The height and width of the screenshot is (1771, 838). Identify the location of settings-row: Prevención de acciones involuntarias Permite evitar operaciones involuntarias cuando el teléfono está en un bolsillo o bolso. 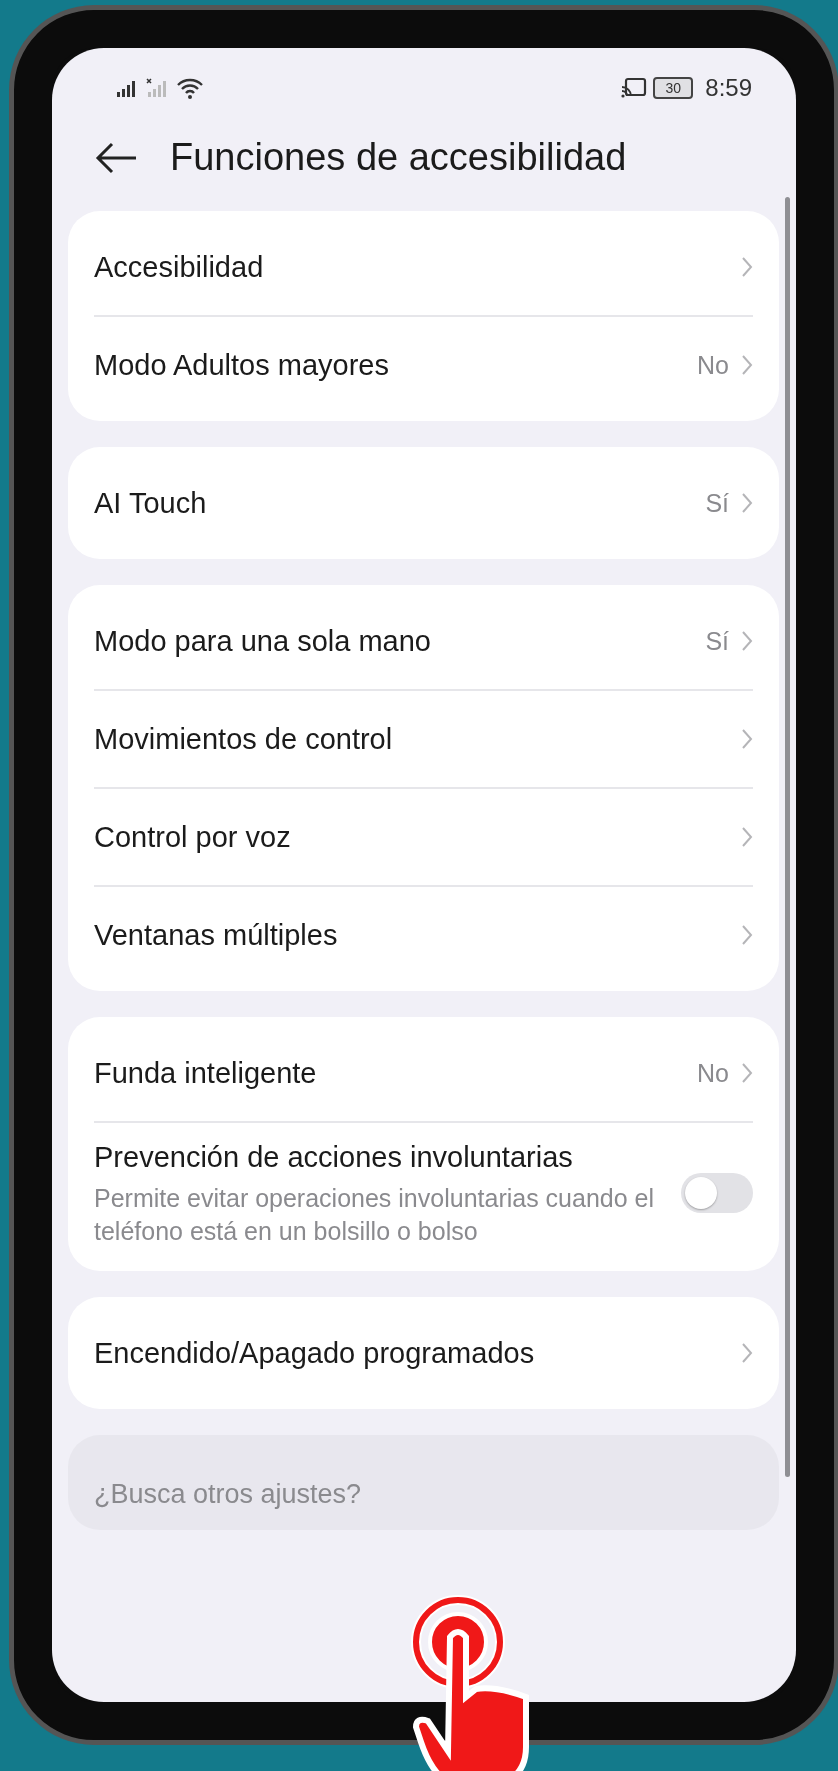
(423, 1193).